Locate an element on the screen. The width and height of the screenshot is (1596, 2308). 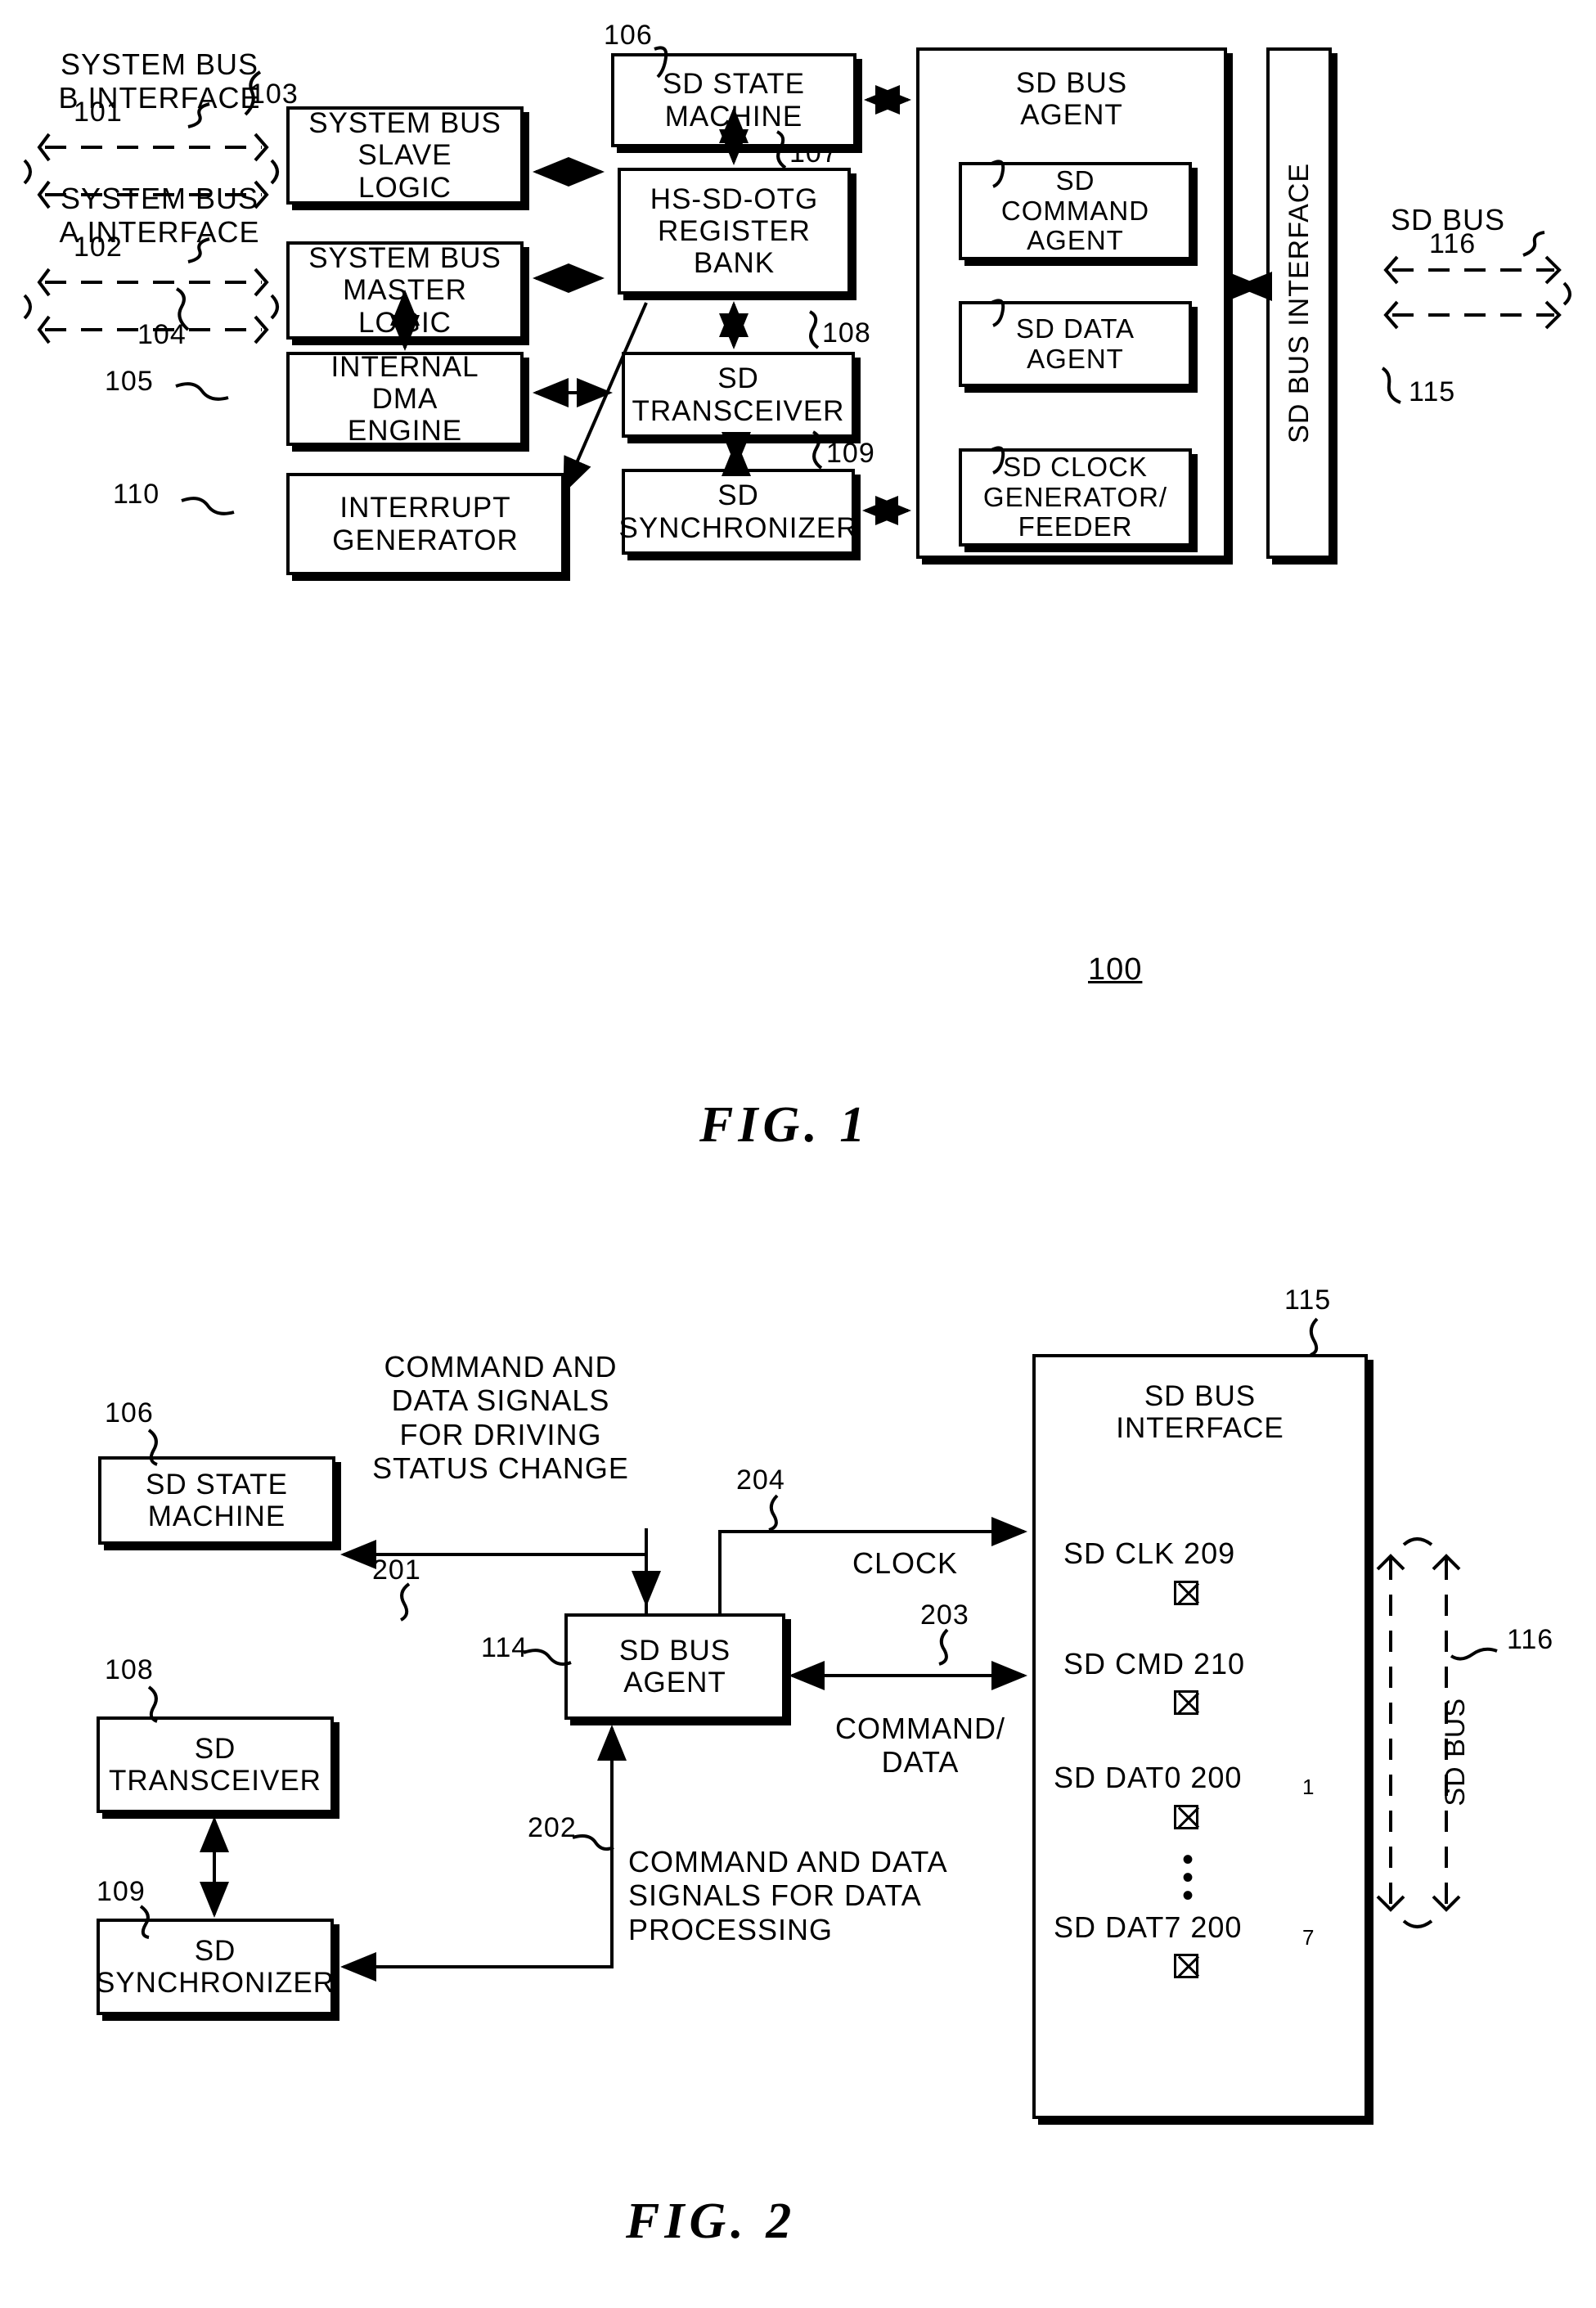
fig1-block-sd-transceiver: SD TRANSCEIVER is located at coordinates (738, 395).